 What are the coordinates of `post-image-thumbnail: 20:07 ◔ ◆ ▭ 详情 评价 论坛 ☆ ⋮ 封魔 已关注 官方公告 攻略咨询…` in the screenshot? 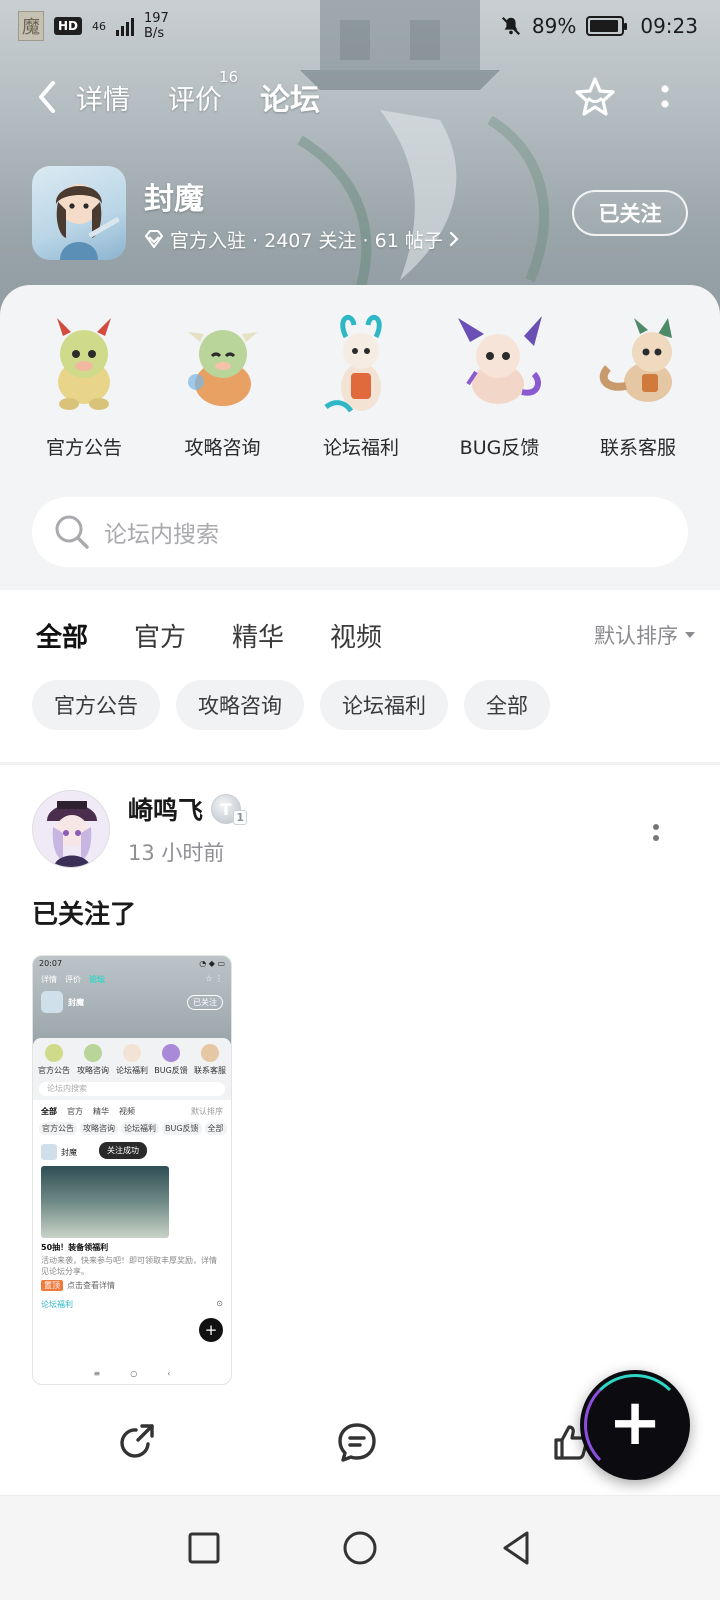 It's located at (132, 1170).